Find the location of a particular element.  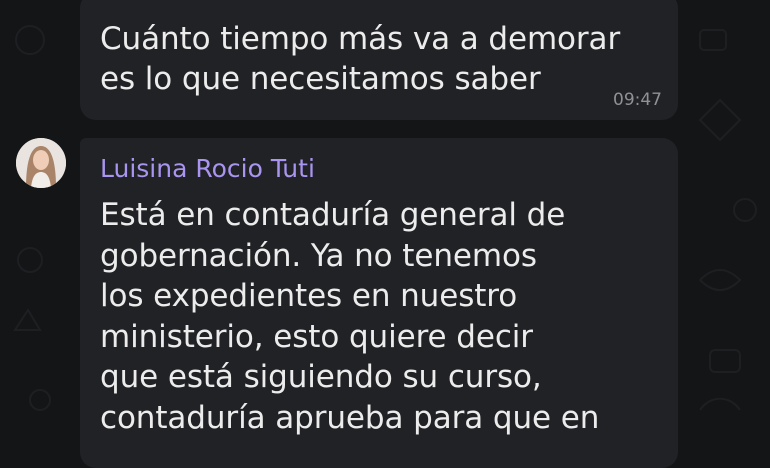

avatar-photo-icon is located at coordinates (41, 163).